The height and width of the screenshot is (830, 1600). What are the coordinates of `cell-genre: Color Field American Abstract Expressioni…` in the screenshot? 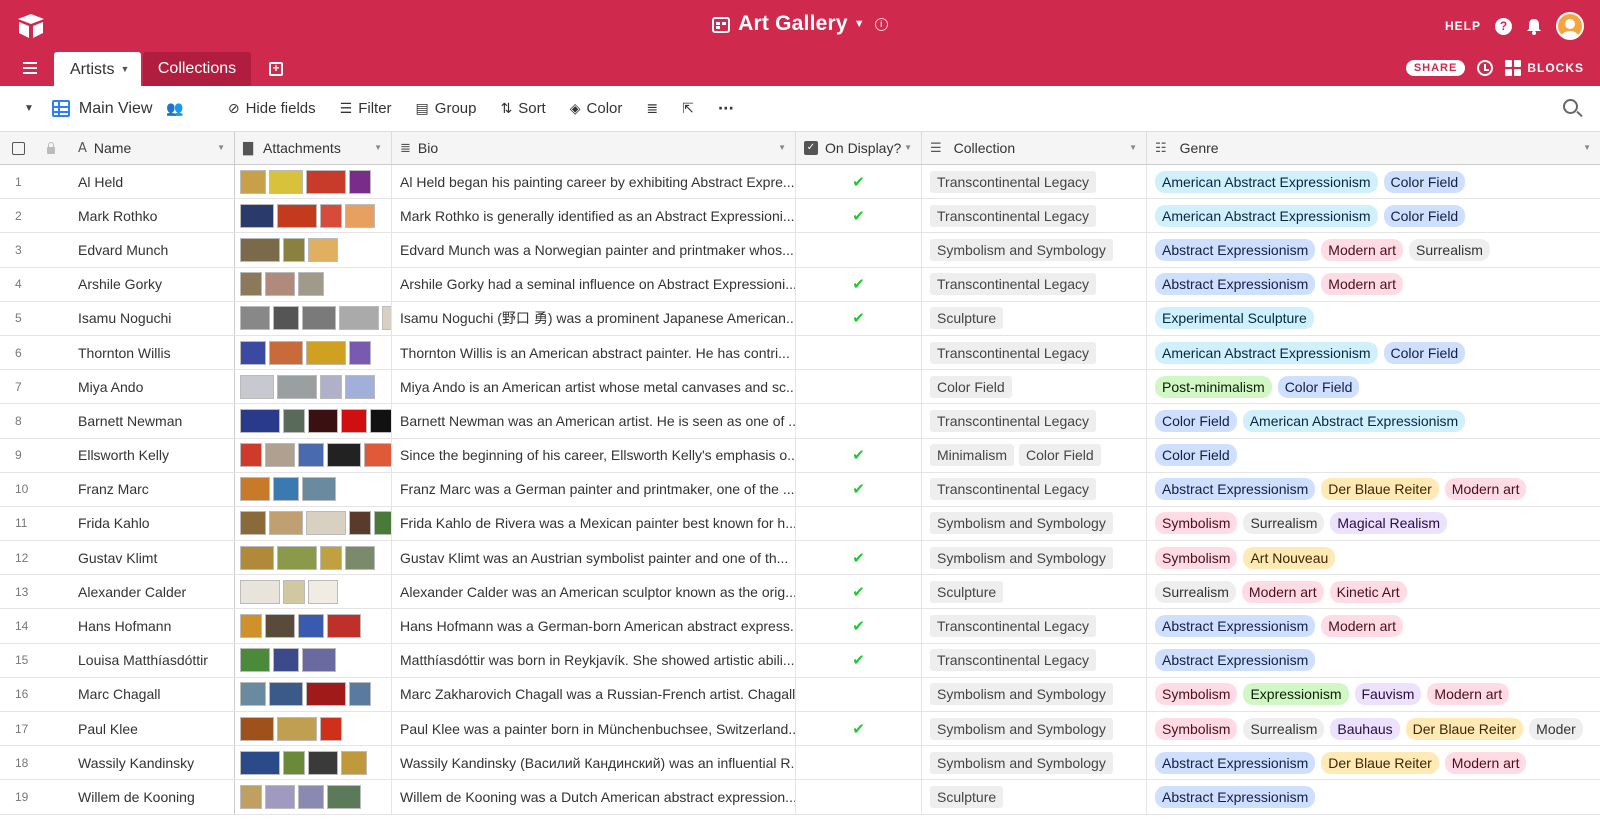 It's located at (1373, 420).